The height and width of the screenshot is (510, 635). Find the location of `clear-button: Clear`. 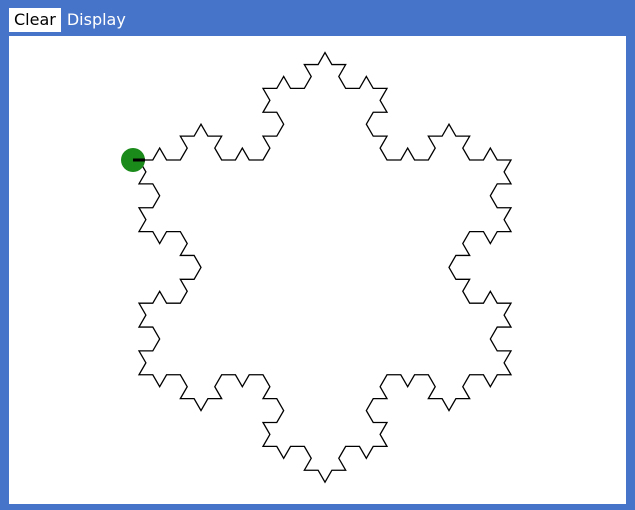

clear-button: Clear is located at coordinates (35, 20).